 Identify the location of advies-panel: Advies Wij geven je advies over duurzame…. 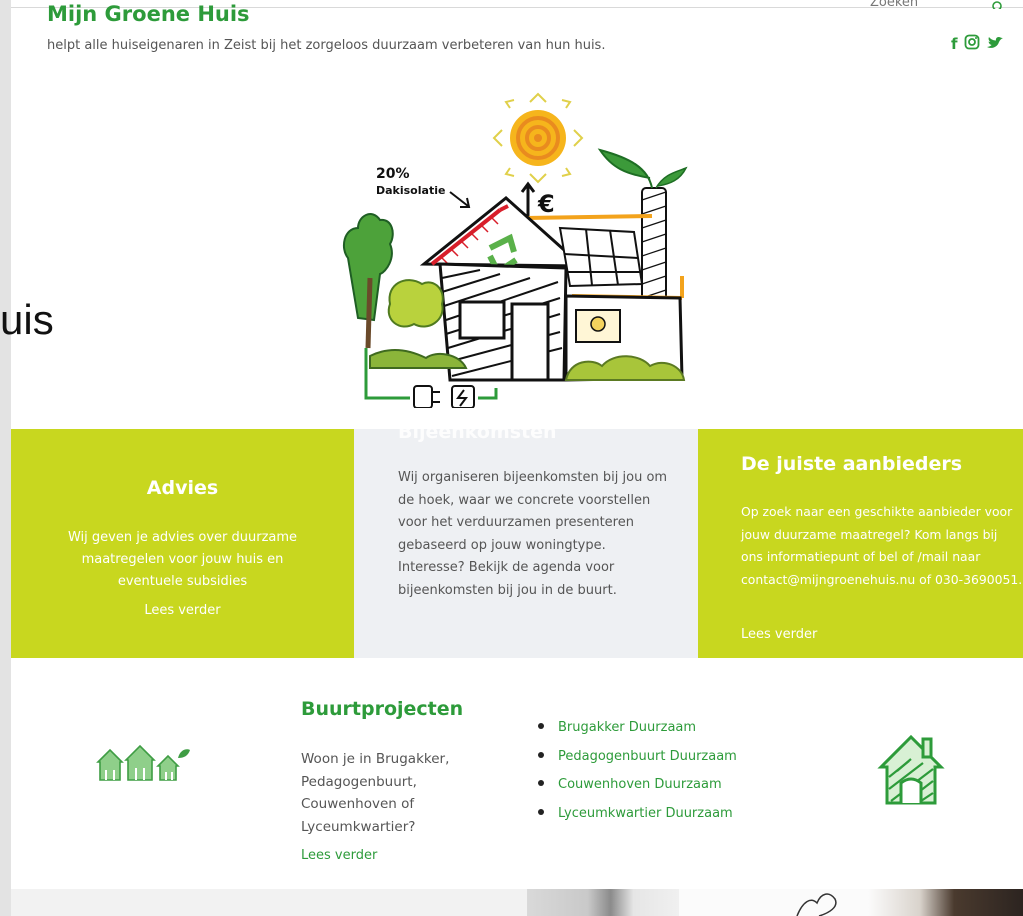
(182, 543).